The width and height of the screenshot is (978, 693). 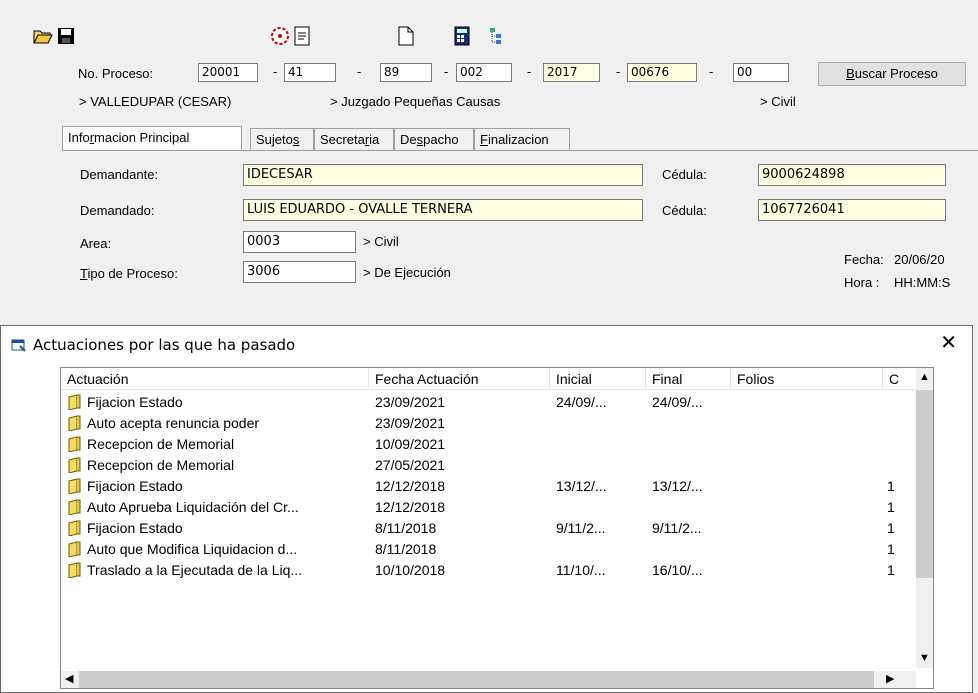 What do you see at coordinates (406, 36) in the screenshot?
I see `new-document-icon` at bounding box center [406, 36].